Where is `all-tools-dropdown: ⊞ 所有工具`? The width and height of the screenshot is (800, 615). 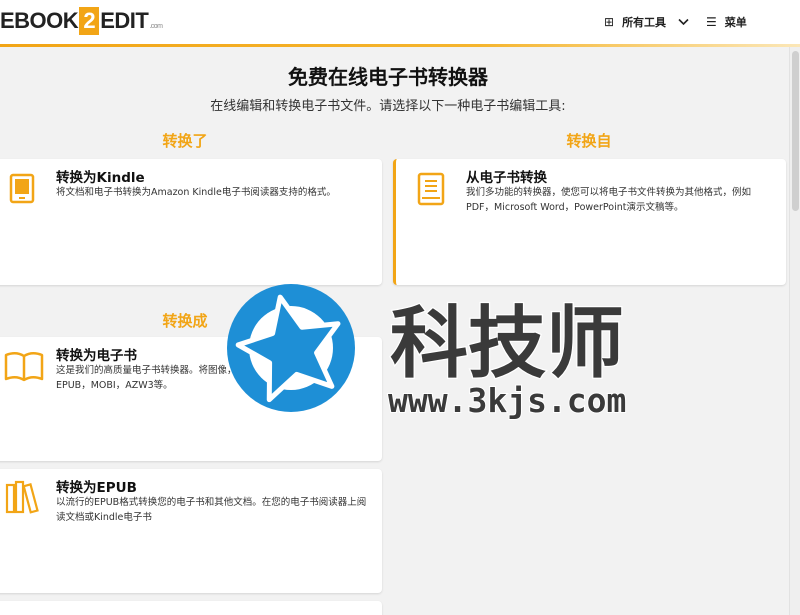
all-tools-dropdown: ⊞ 所有工具 is located at coordinates (646, 22).